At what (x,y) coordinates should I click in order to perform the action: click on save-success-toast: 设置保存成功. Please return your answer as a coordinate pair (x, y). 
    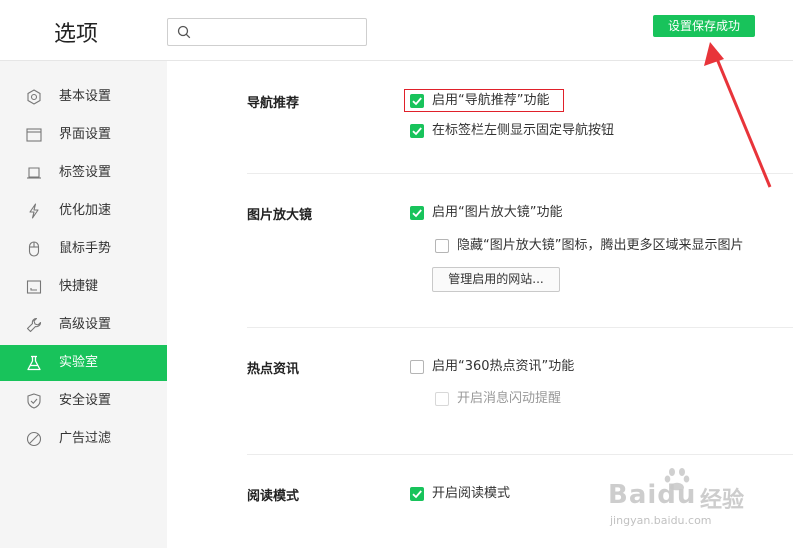
    Looking at the image, I should click on (704, 26).